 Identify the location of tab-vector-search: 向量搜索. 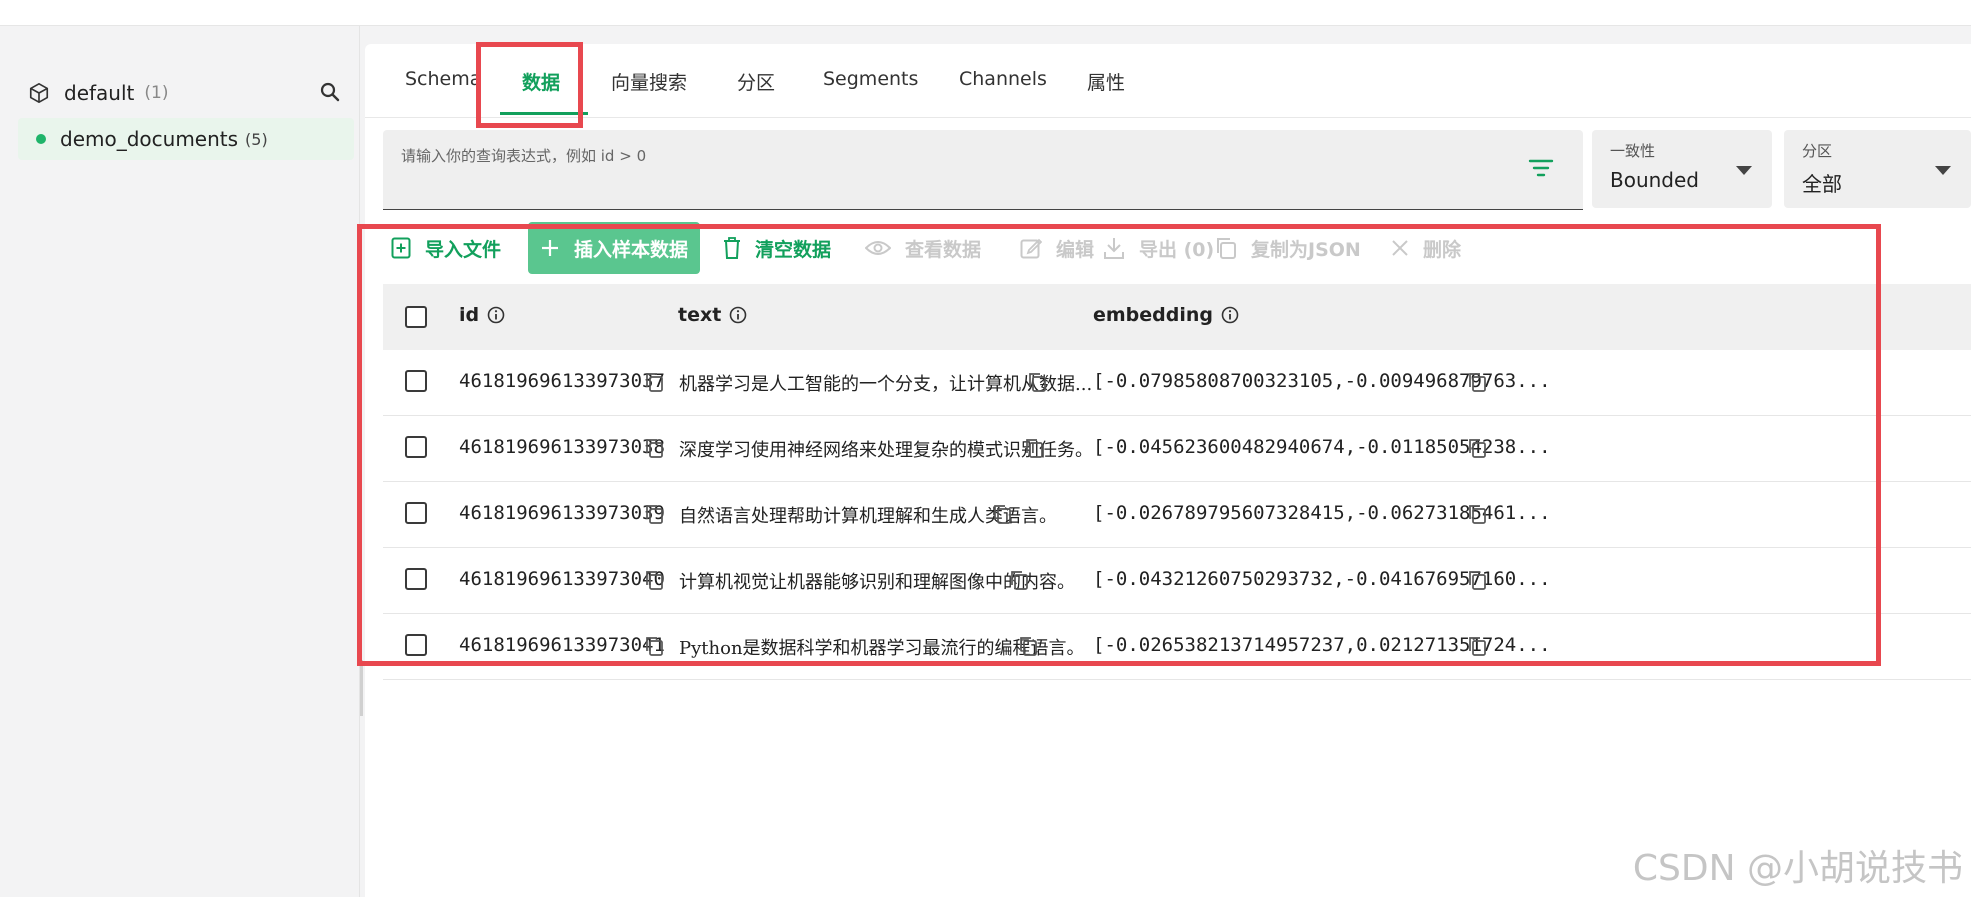
(649, 85).